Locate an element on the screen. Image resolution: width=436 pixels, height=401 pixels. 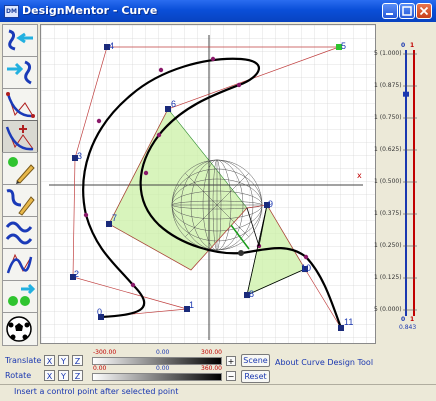
knot-current-value: 0.843 is located at coordinates (408, 327).